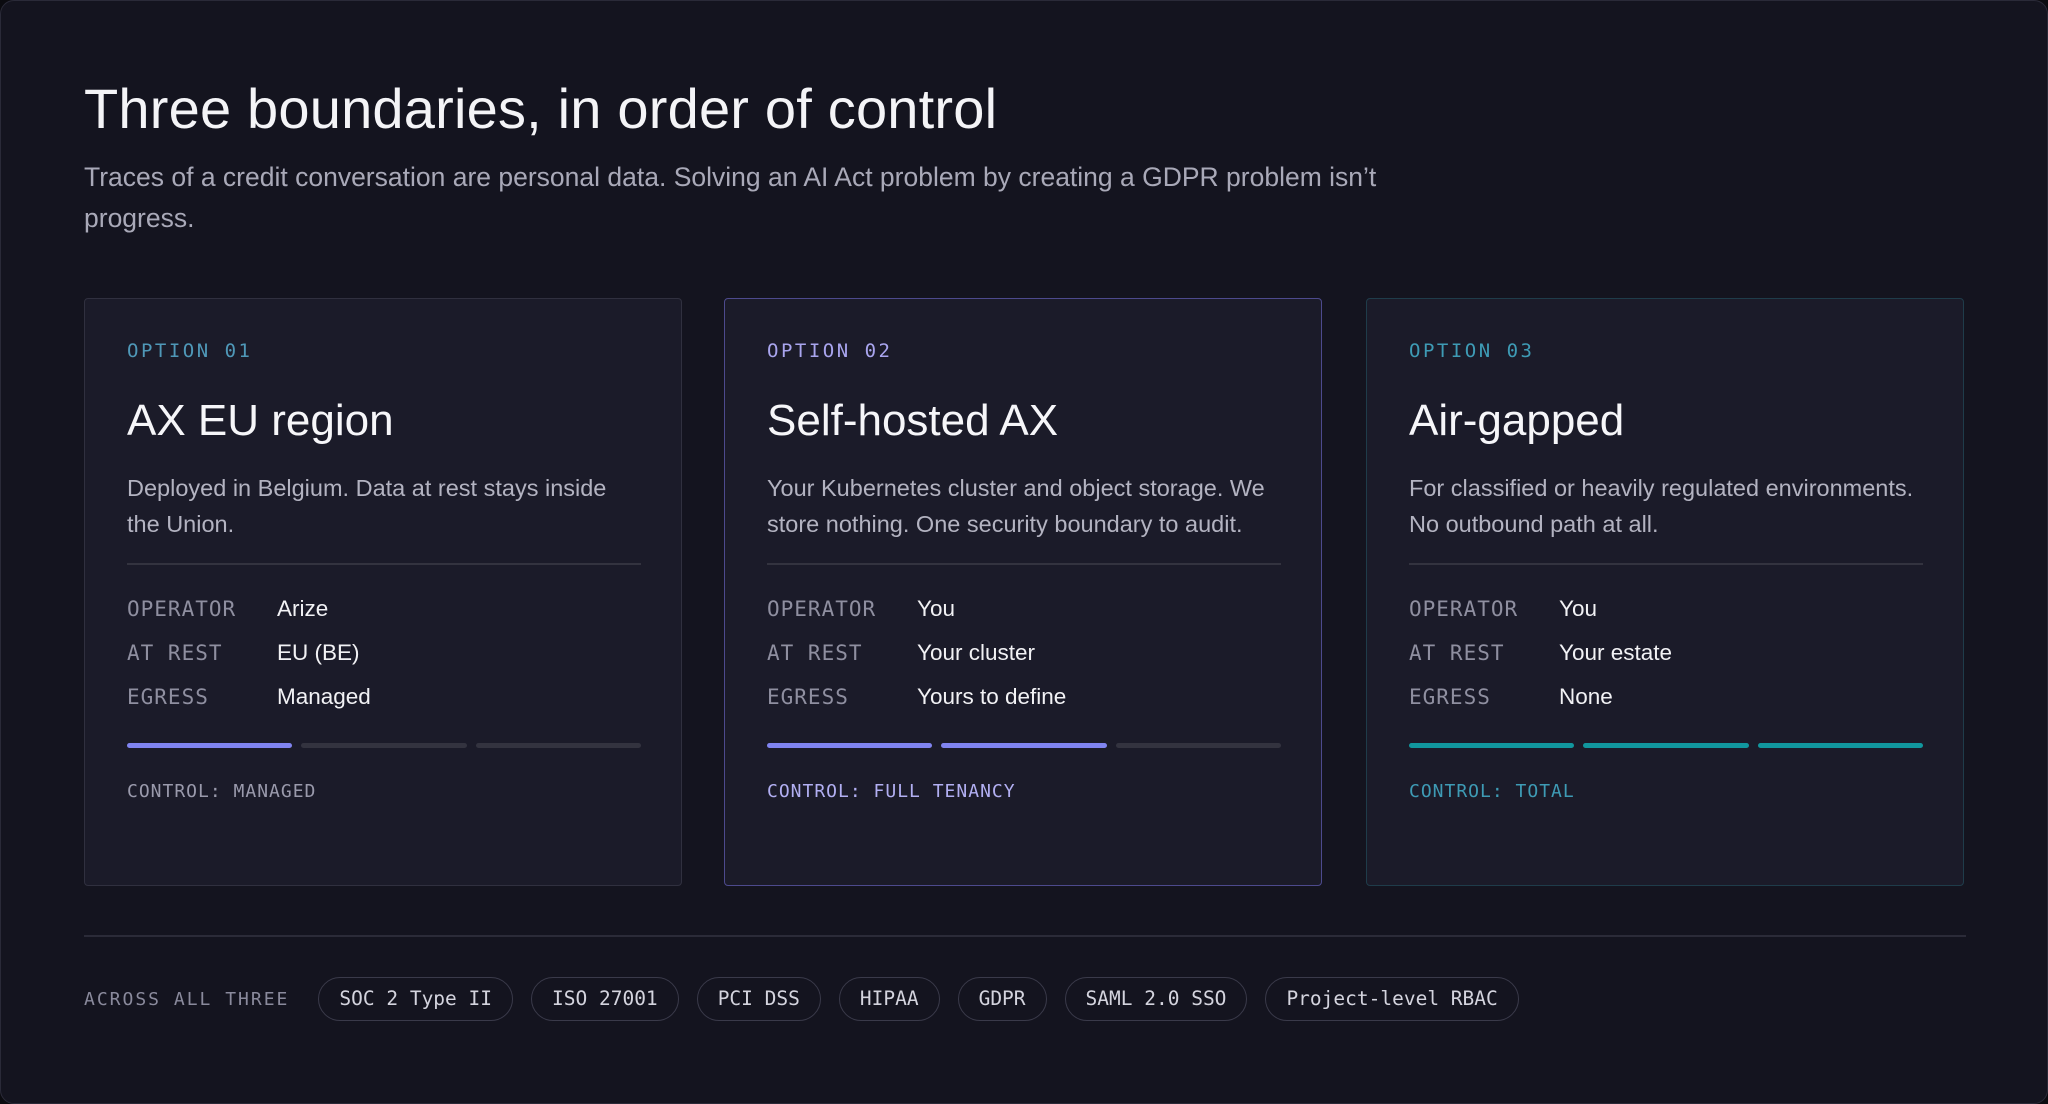 The height and width of the screenshot is (1104, 2048). What do you see at coordinates (1156, 999) in the screenshot?
I see `compliance-chip-saml-sso: SAML 2.0 SSO` at bounding box center [1156, 999].